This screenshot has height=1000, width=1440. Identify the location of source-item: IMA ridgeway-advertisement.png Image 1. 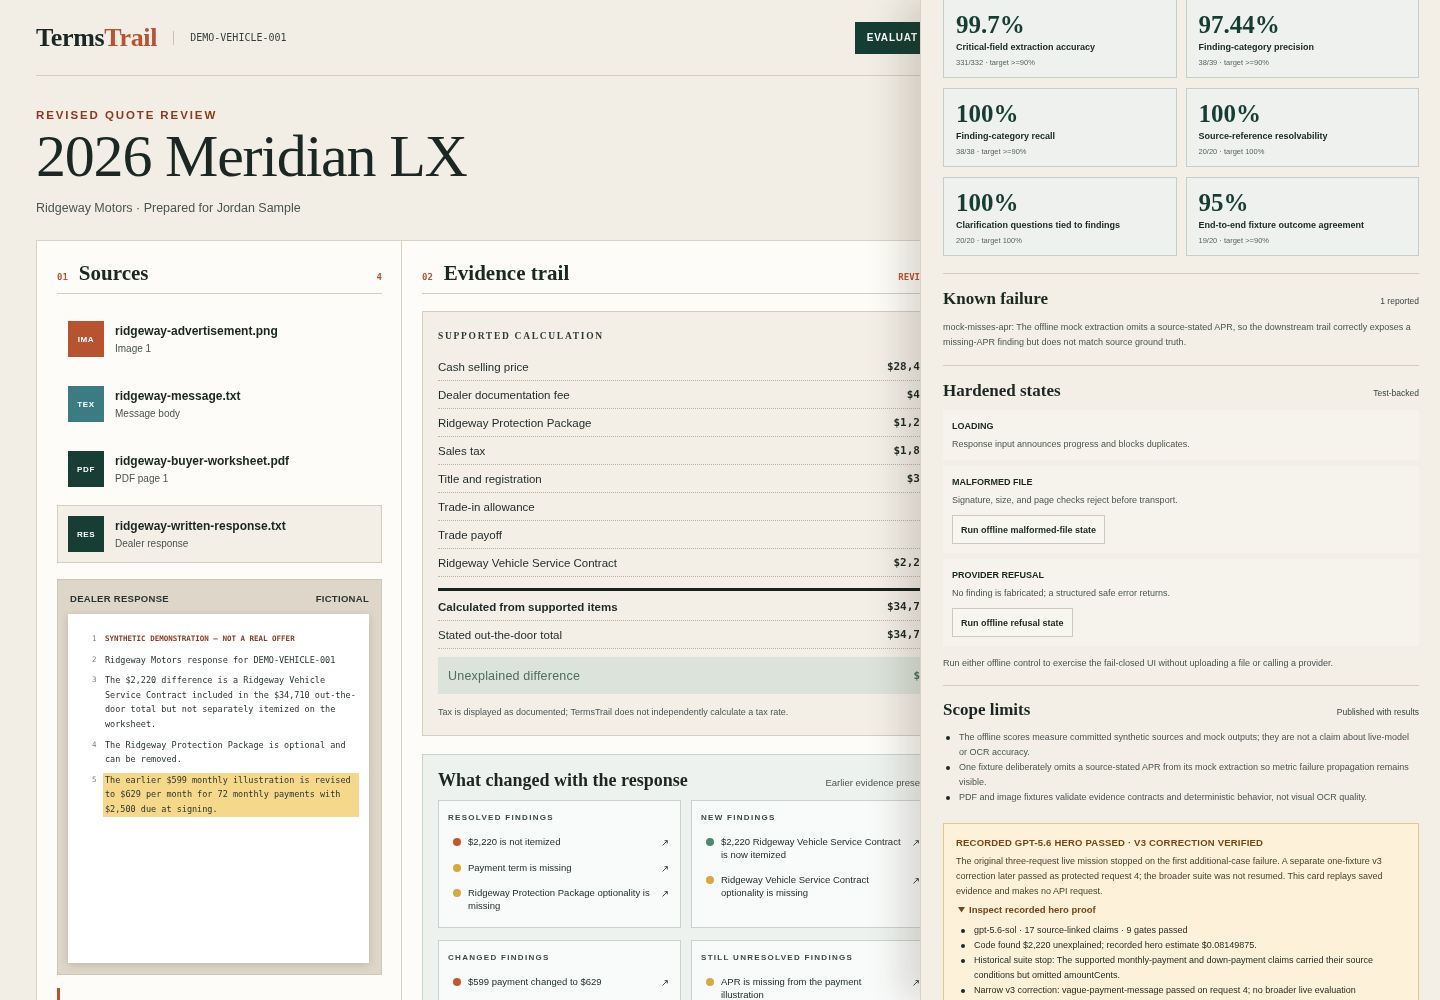
(219, 339).